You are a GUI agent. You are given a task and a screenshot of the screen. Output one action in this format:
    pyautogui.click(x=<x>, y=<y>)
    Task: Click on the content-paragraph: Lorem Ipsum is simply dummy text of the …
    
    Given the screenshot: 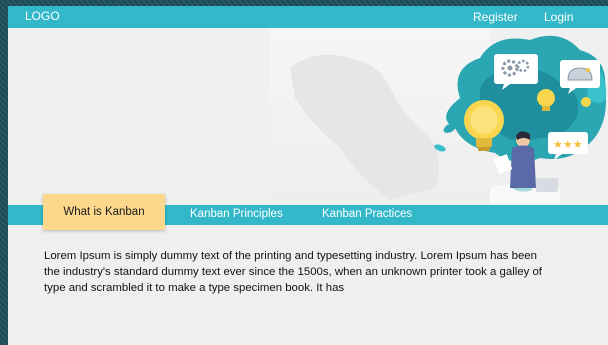 What is the action you would take?
    pyautogui.click(x=293, y=272)
    